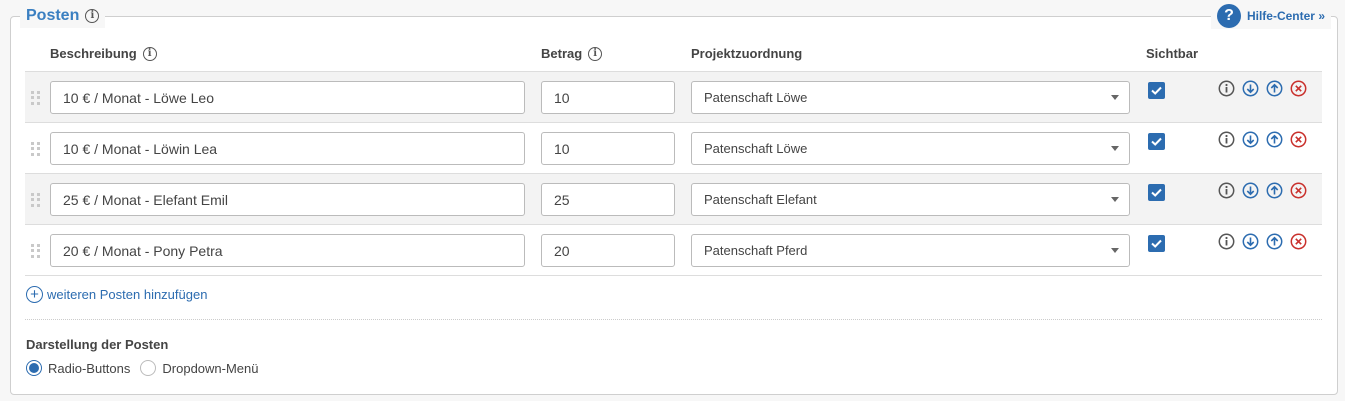 The image size is (1345, 401). What do you see at coordinates (103, 53) in the screenshot?
I see `column-header-description: Beschreibung i` at bounding box center [103, 53].